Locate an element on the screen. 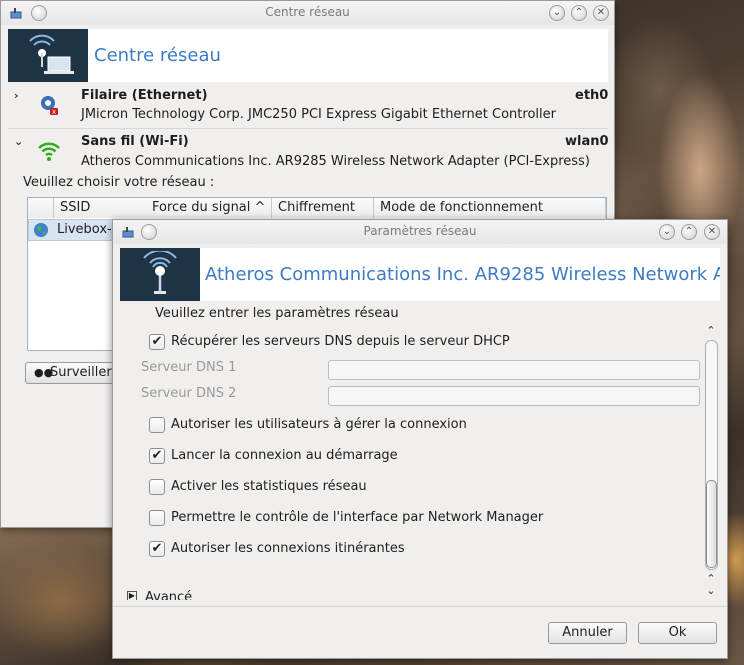  main-window-title: Centre réseau is located at coordinates (307, 12).